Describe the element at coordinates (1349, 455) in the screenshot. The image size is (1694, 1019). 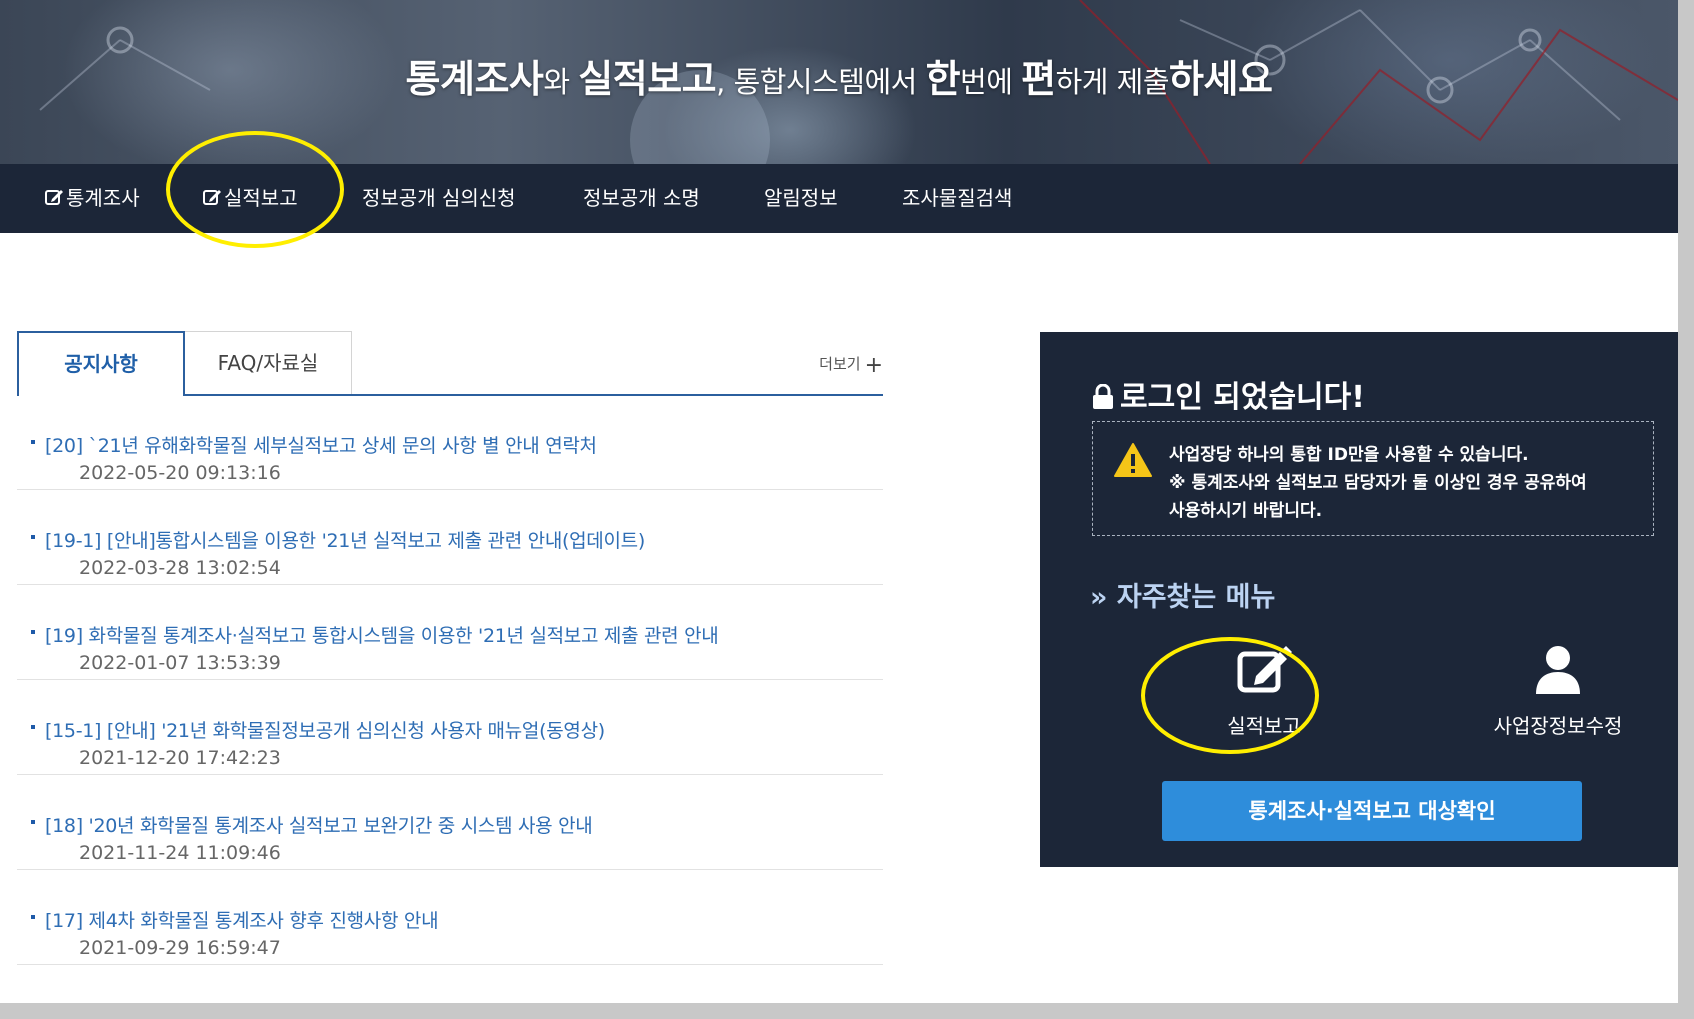
I see `notice-line-1: 사업장당 하나의 통합 ID만을 사용할 수 있습니다.` at that location.